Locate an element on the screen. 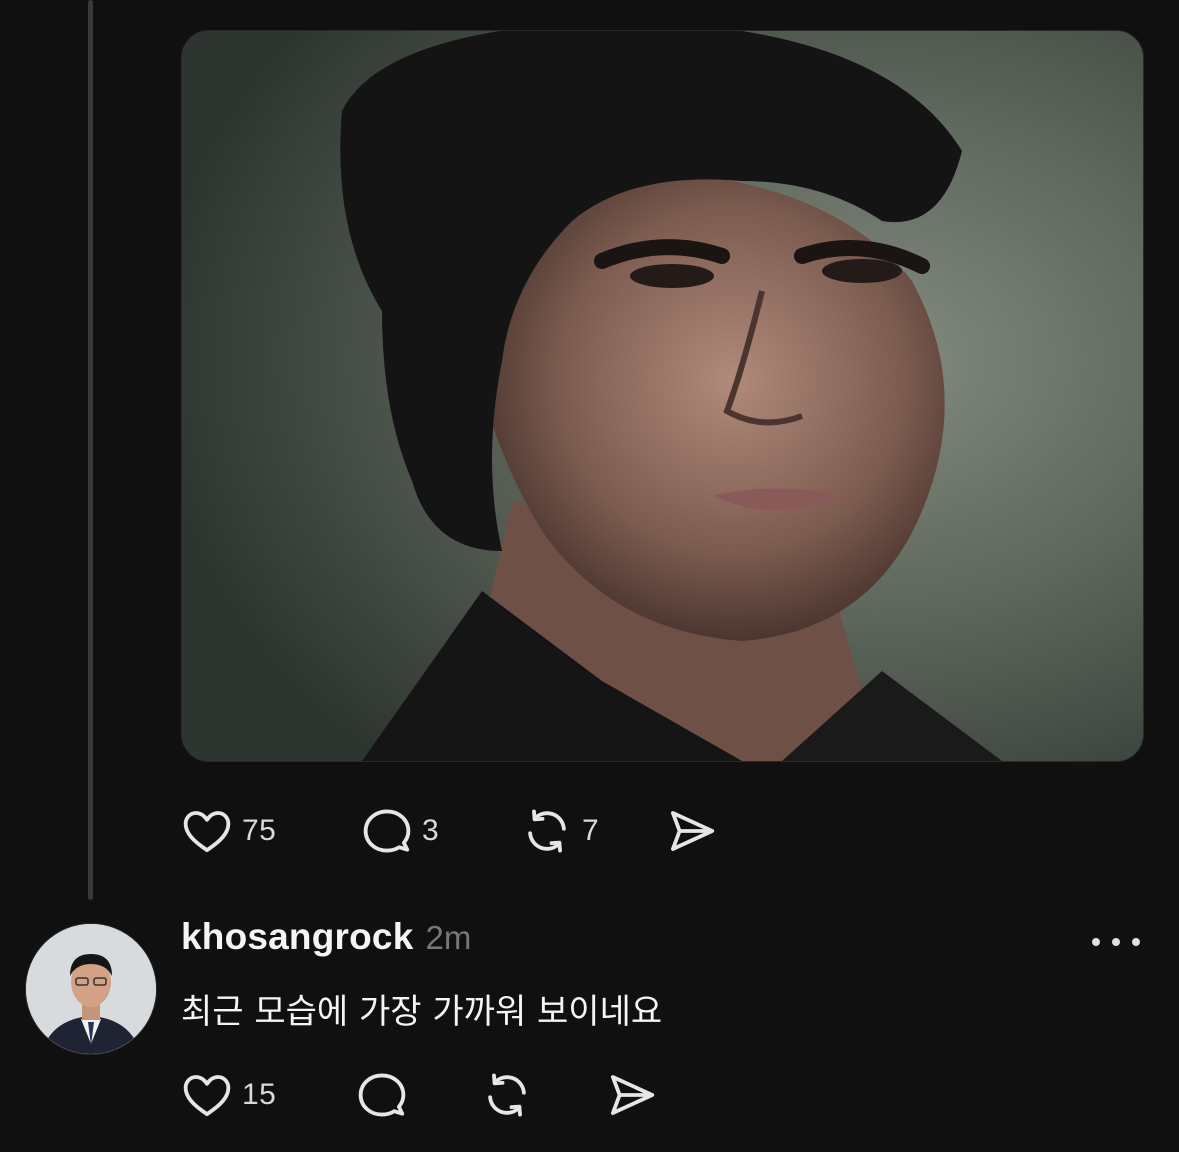  reply-repost-button is located at coordinates (542, 1095).